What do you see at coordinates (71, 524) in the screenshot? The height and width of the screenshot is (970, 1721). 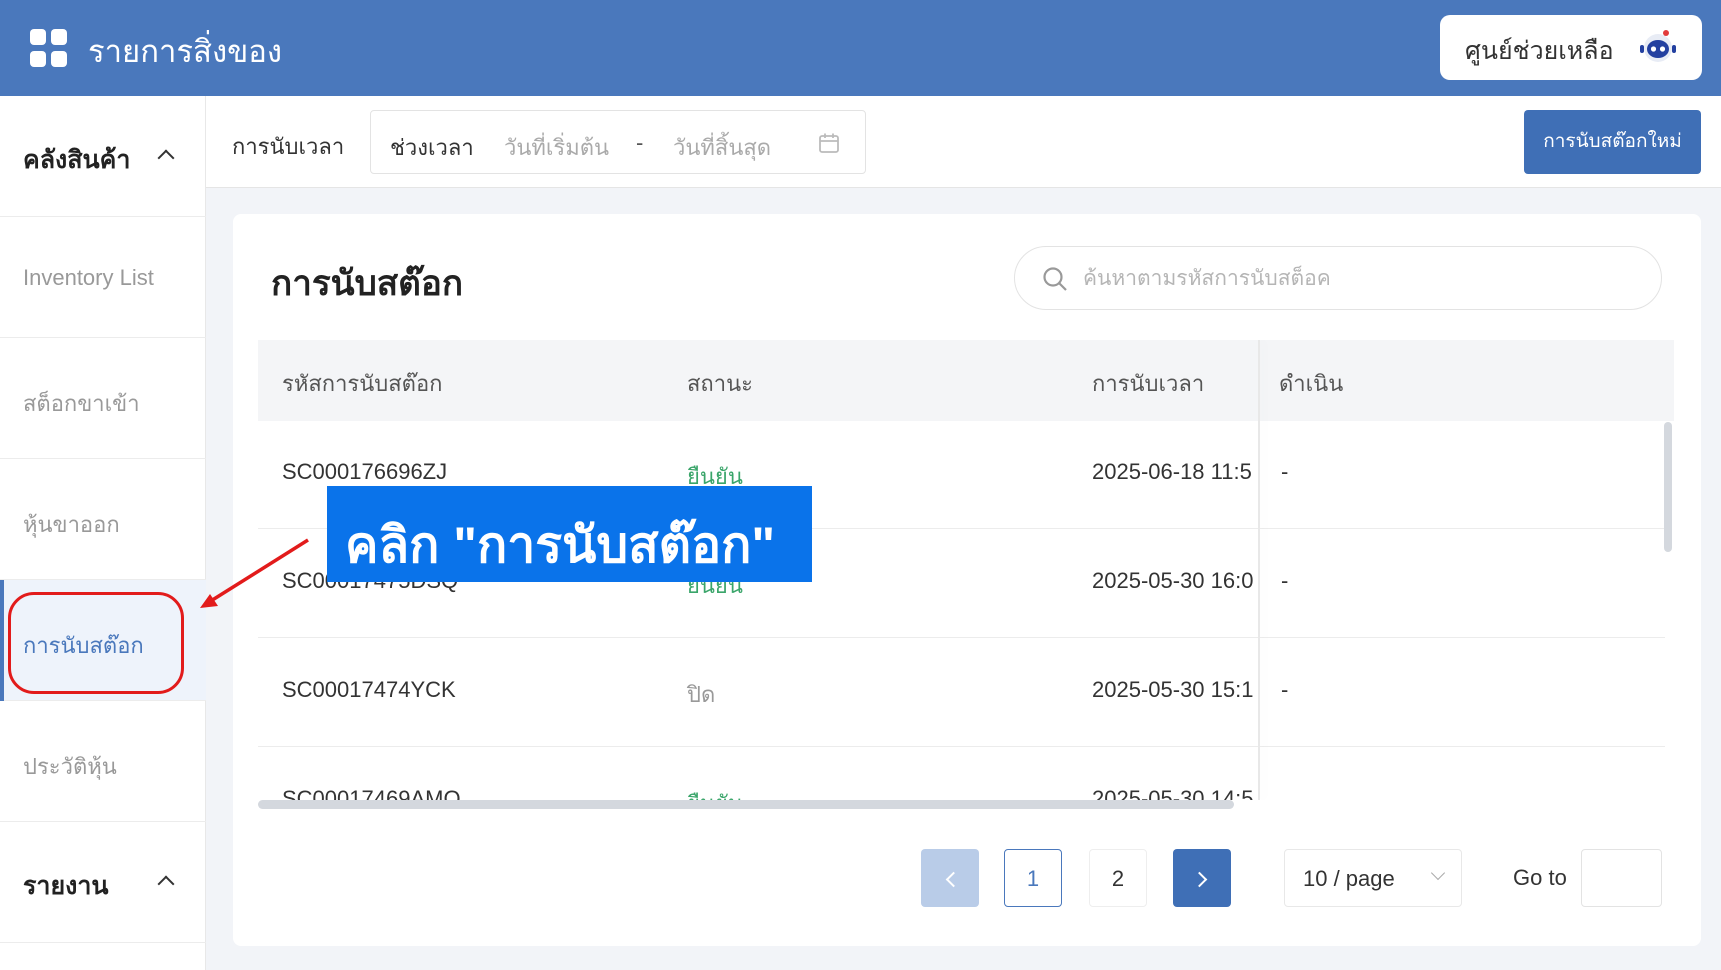 I see `sidebar-item-label: หุ้นขาออก` at bounding box center [71, 524].